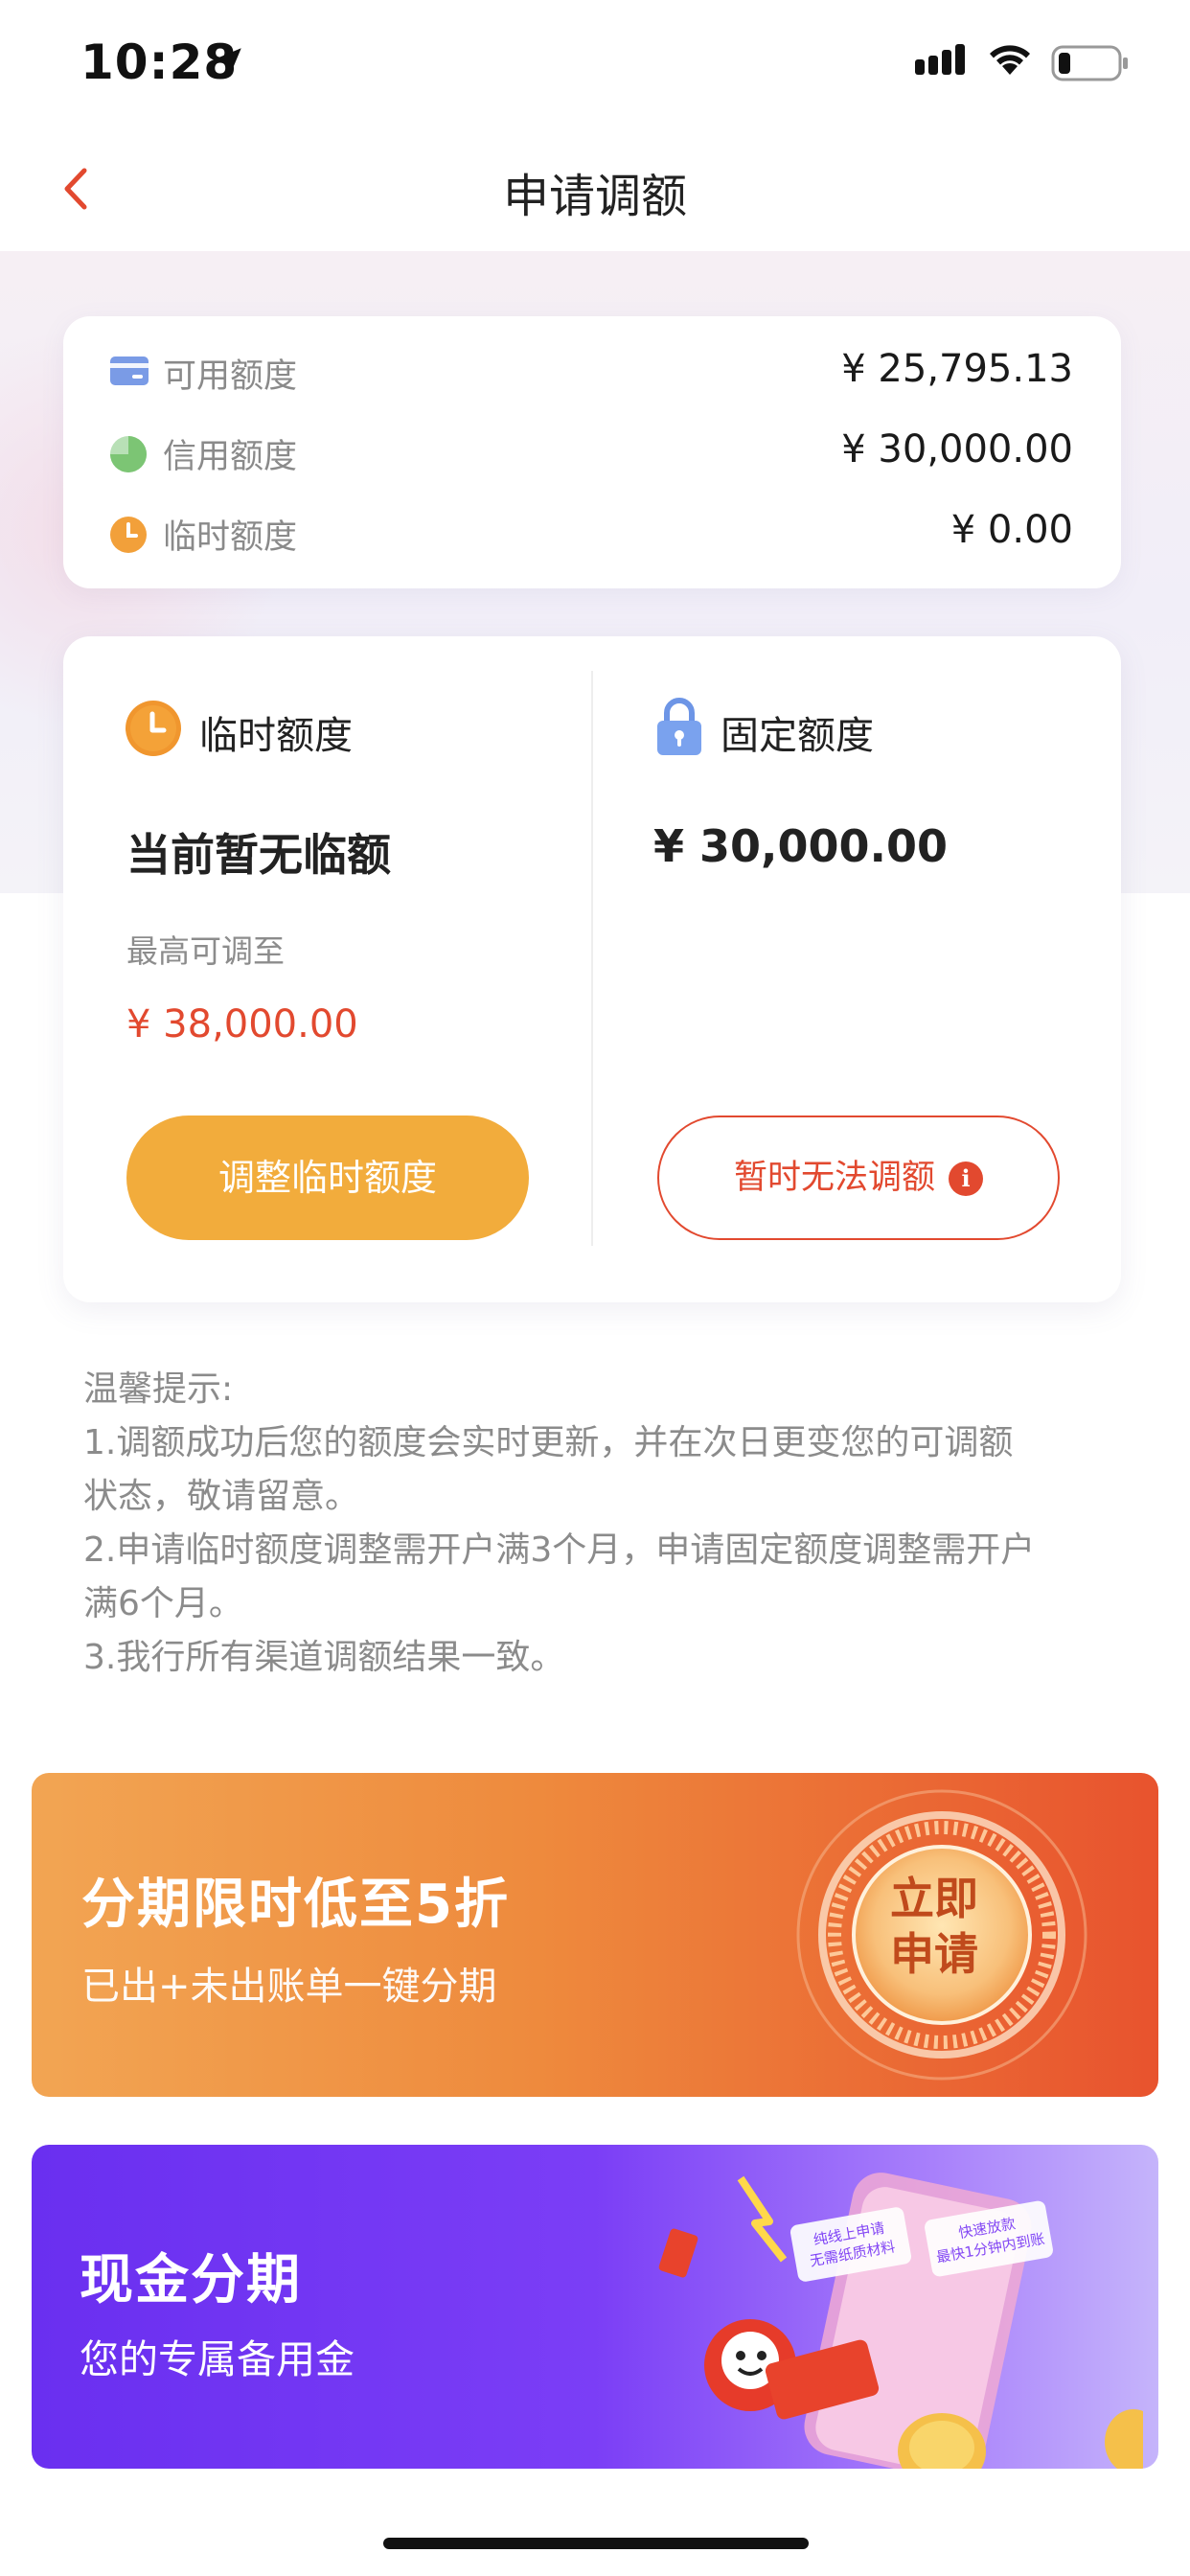  I want to click on tips-line: 状态，敬请留意。, so click(222, 1496).